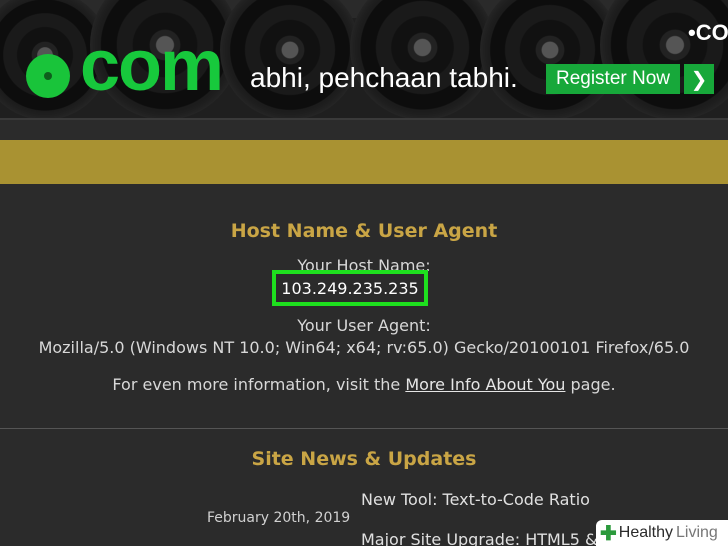 This screenshot has height=546, width=728. I want to click on watermark-text-secondary: Living, so click(697, 532).